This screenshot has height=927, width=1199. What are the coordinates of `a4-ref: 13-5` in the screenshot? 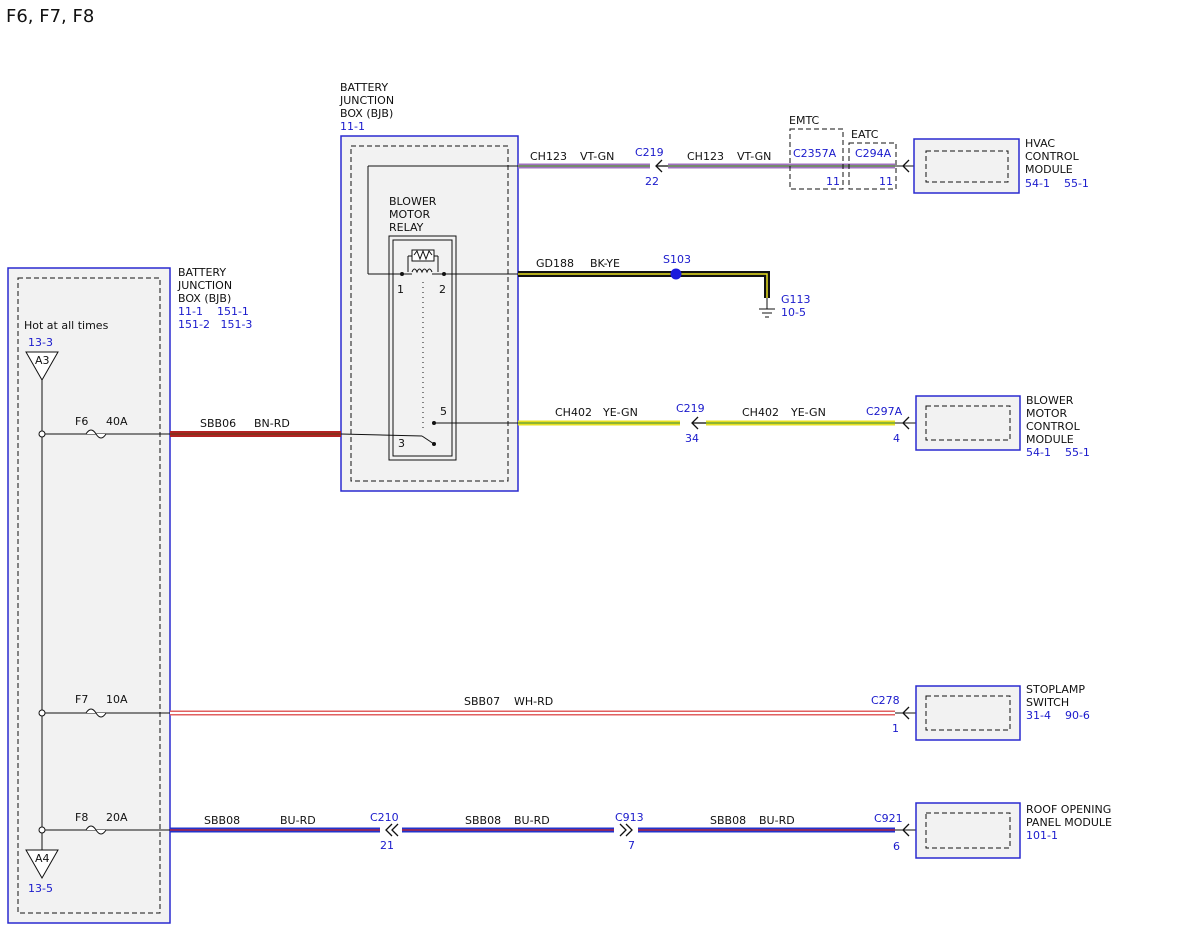 It's located at (40, 888).